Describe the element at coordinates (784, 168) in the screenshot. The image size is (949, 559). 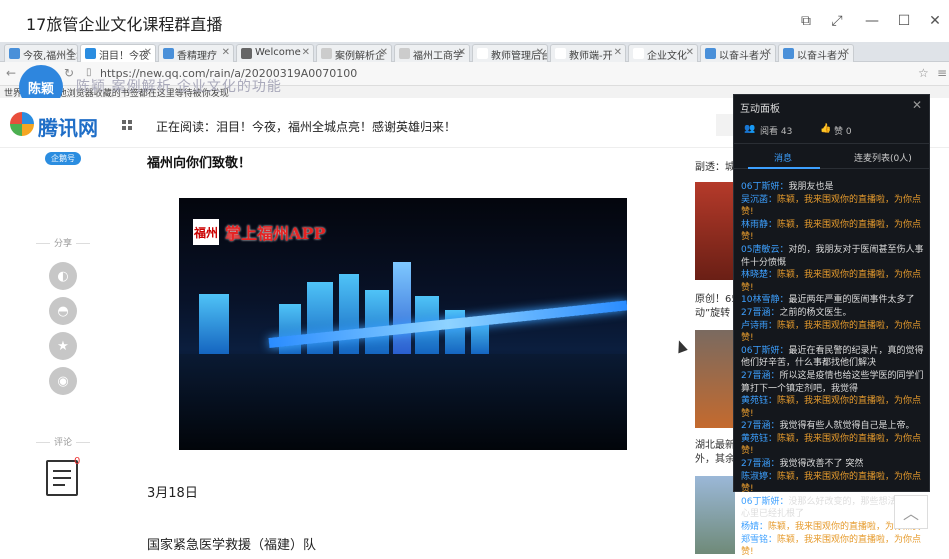
I see `active-tab-underline` at that location.